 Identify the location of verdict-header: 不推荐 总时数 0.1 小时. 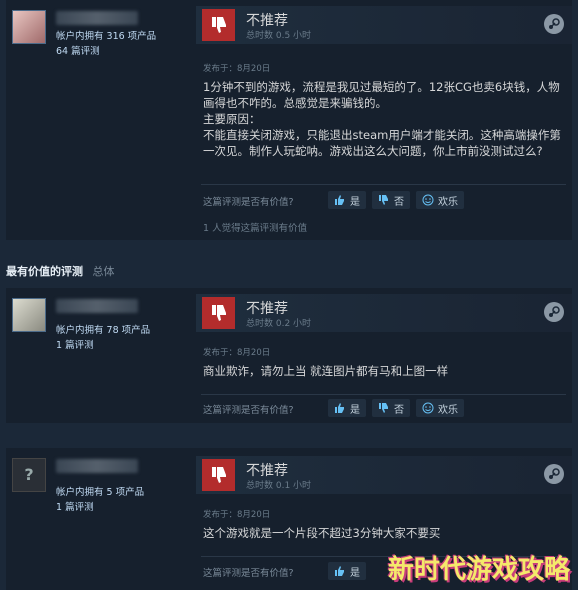
(384, 475).